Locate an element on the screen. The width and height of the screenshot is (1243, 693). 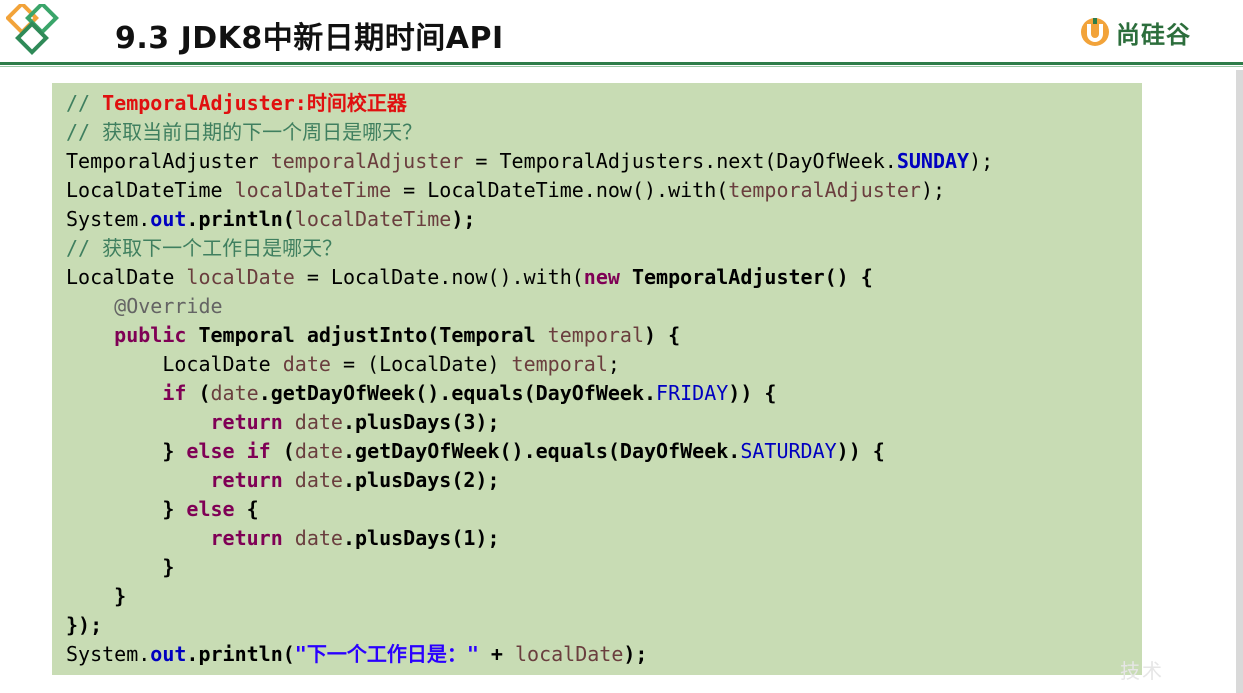
header-divider is located at coordinates (621, 63).